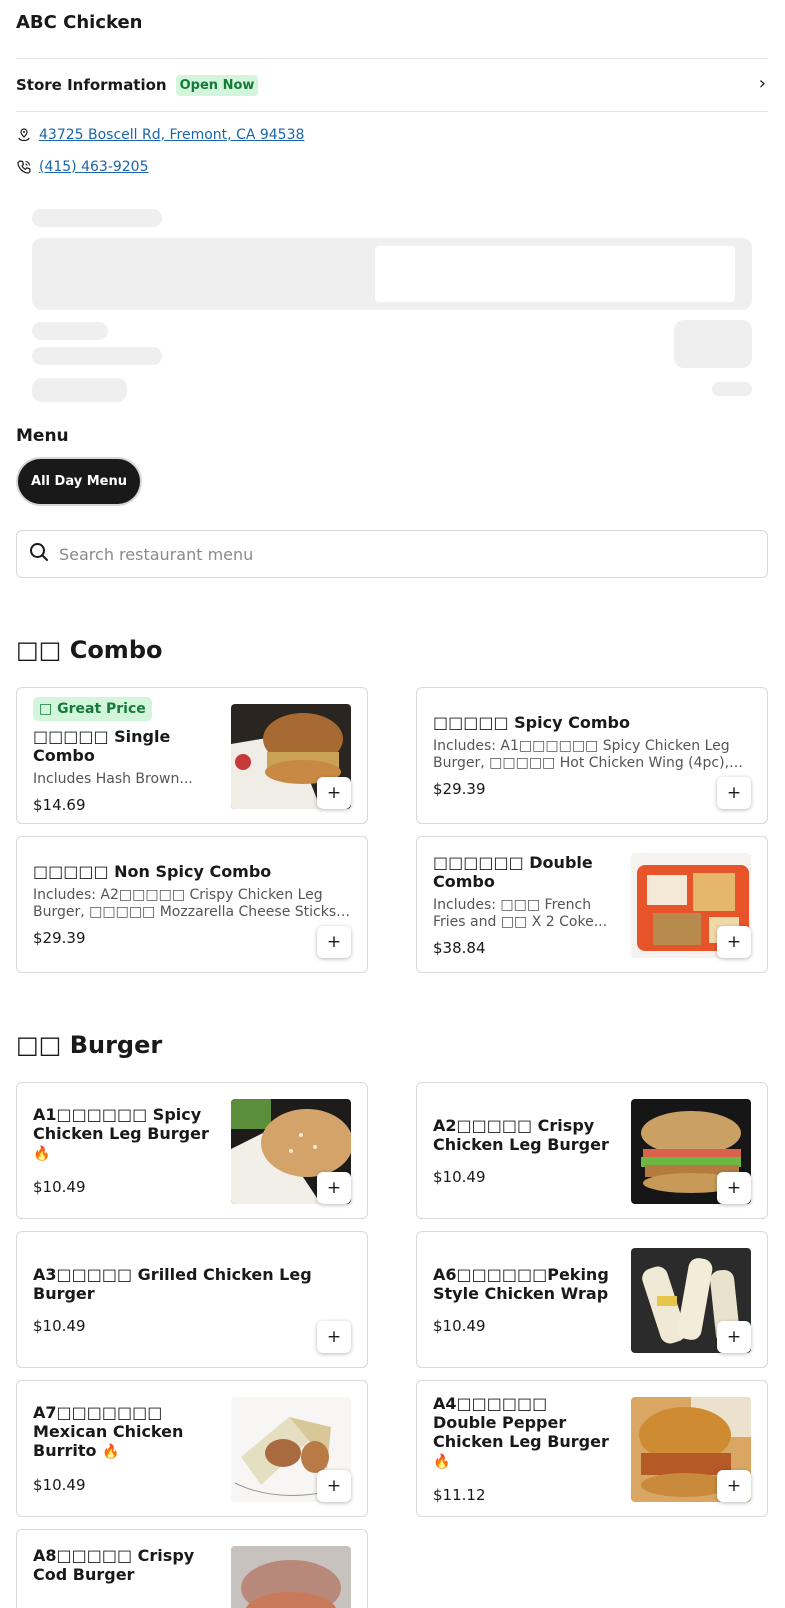 The width and height of the screenshot is (785, 1608). I want to click on store-information-title: Store Information, so click(91, 85).